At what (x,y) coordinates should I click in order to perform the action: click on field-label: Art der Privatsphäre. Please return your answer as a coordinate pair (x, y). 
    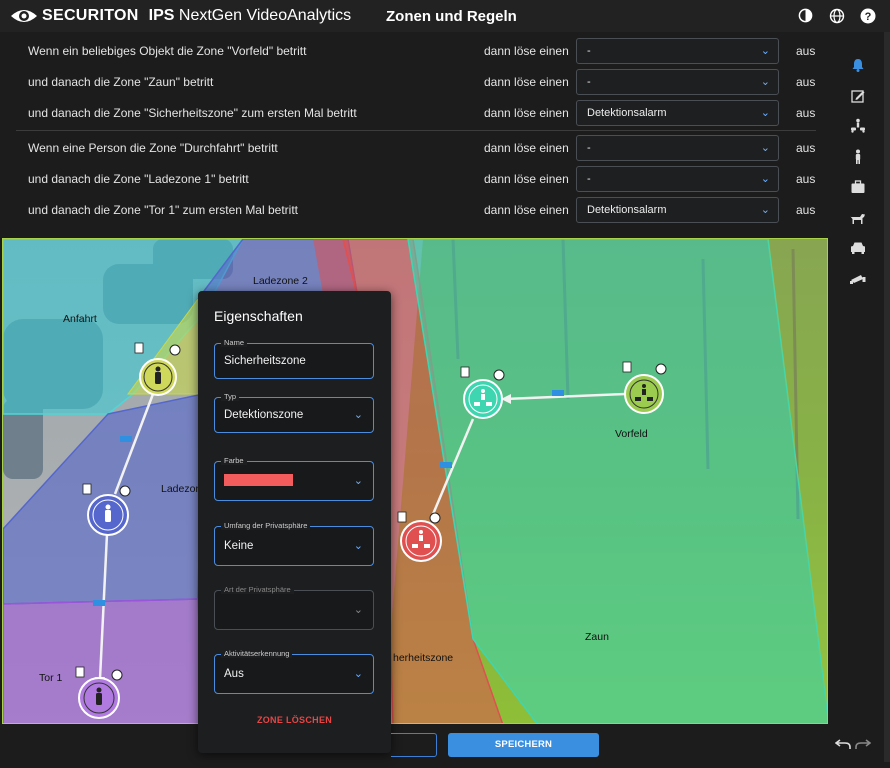
    Looking at the image, I should click on (257, 589).